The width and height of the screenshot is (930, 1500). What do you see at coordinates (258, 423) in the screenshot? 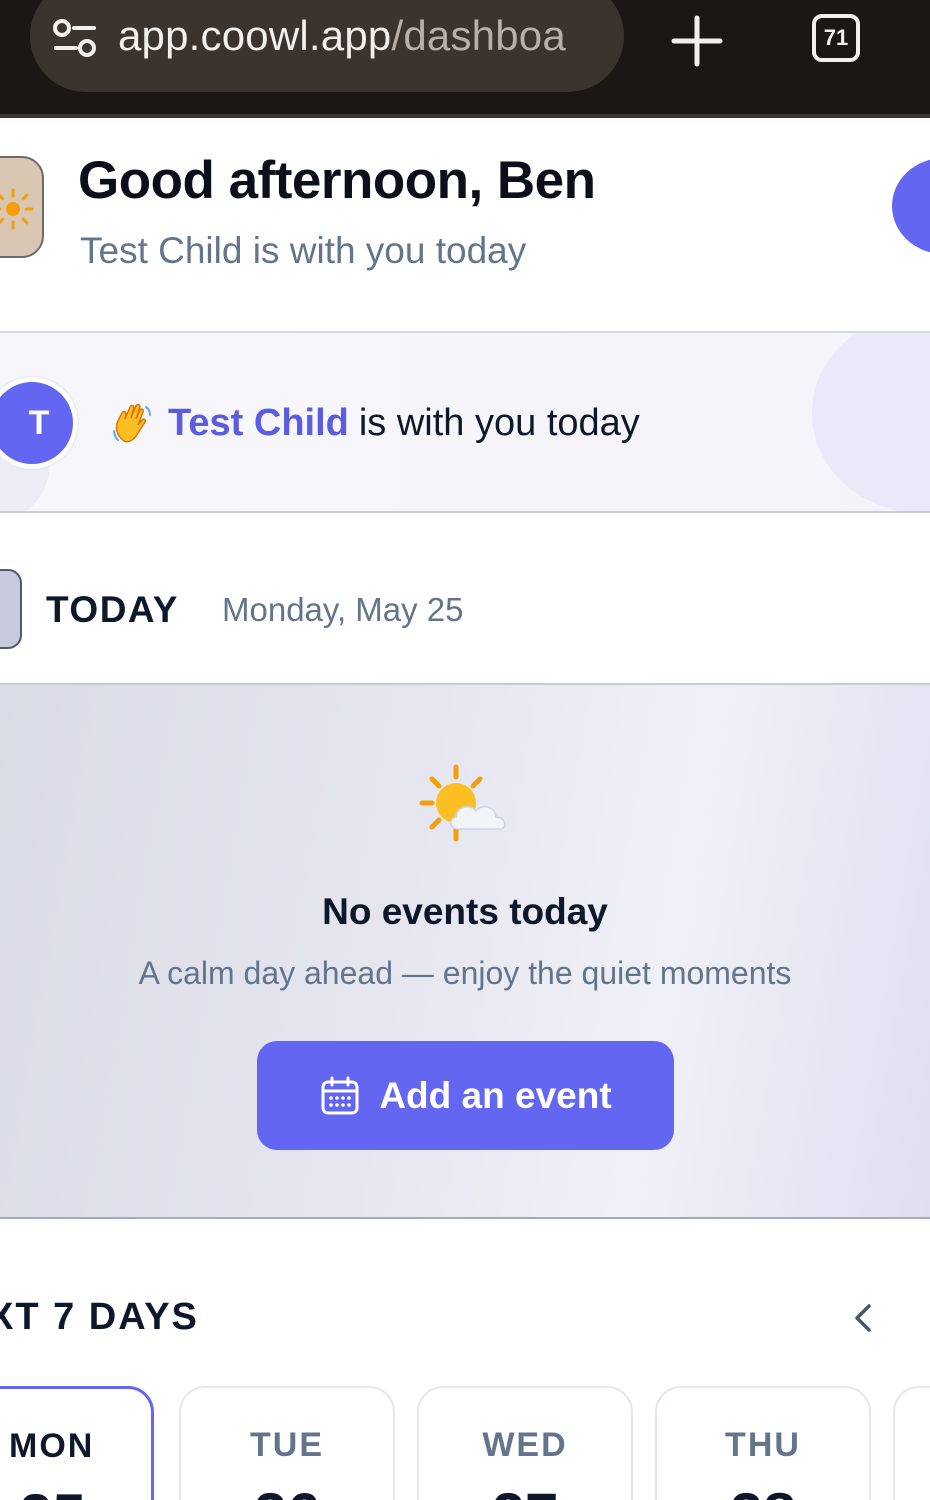
I see `child-name-link: Test Child` at bounding box center [258, 423].